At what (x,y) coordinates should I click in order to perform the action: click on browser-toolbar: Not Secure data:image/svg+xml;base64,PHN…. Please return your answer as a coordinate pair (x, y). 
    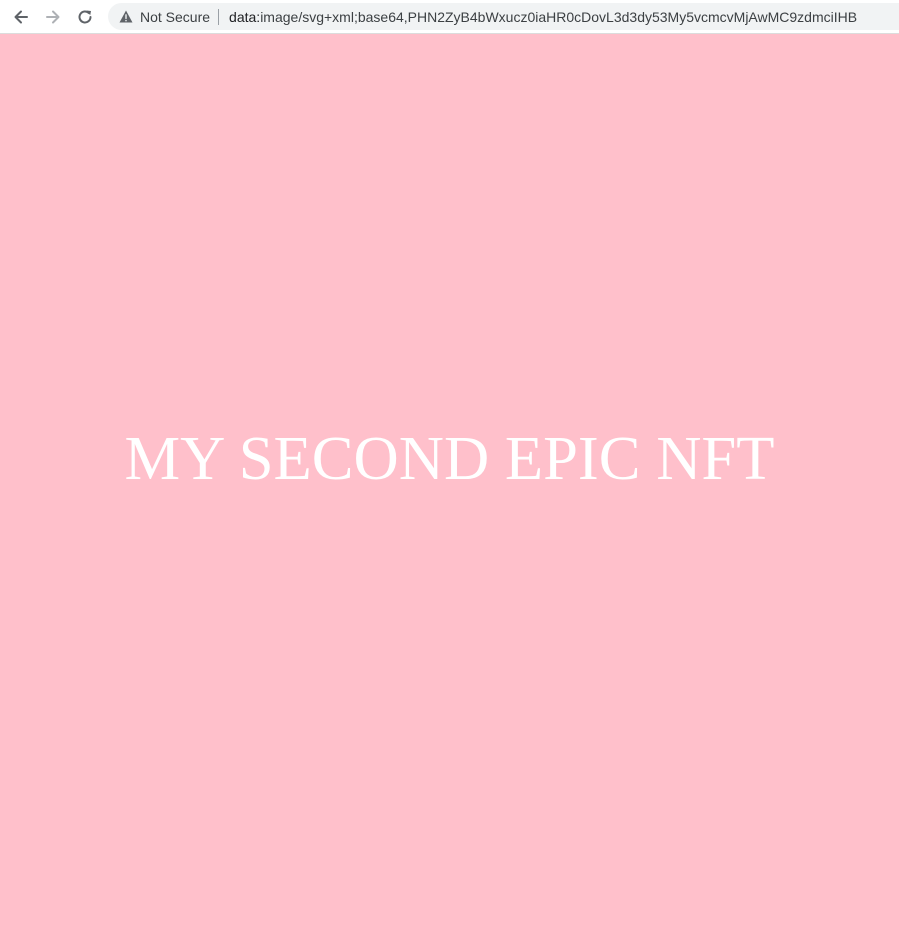
    Looking at the image, I should click on (449, 17).